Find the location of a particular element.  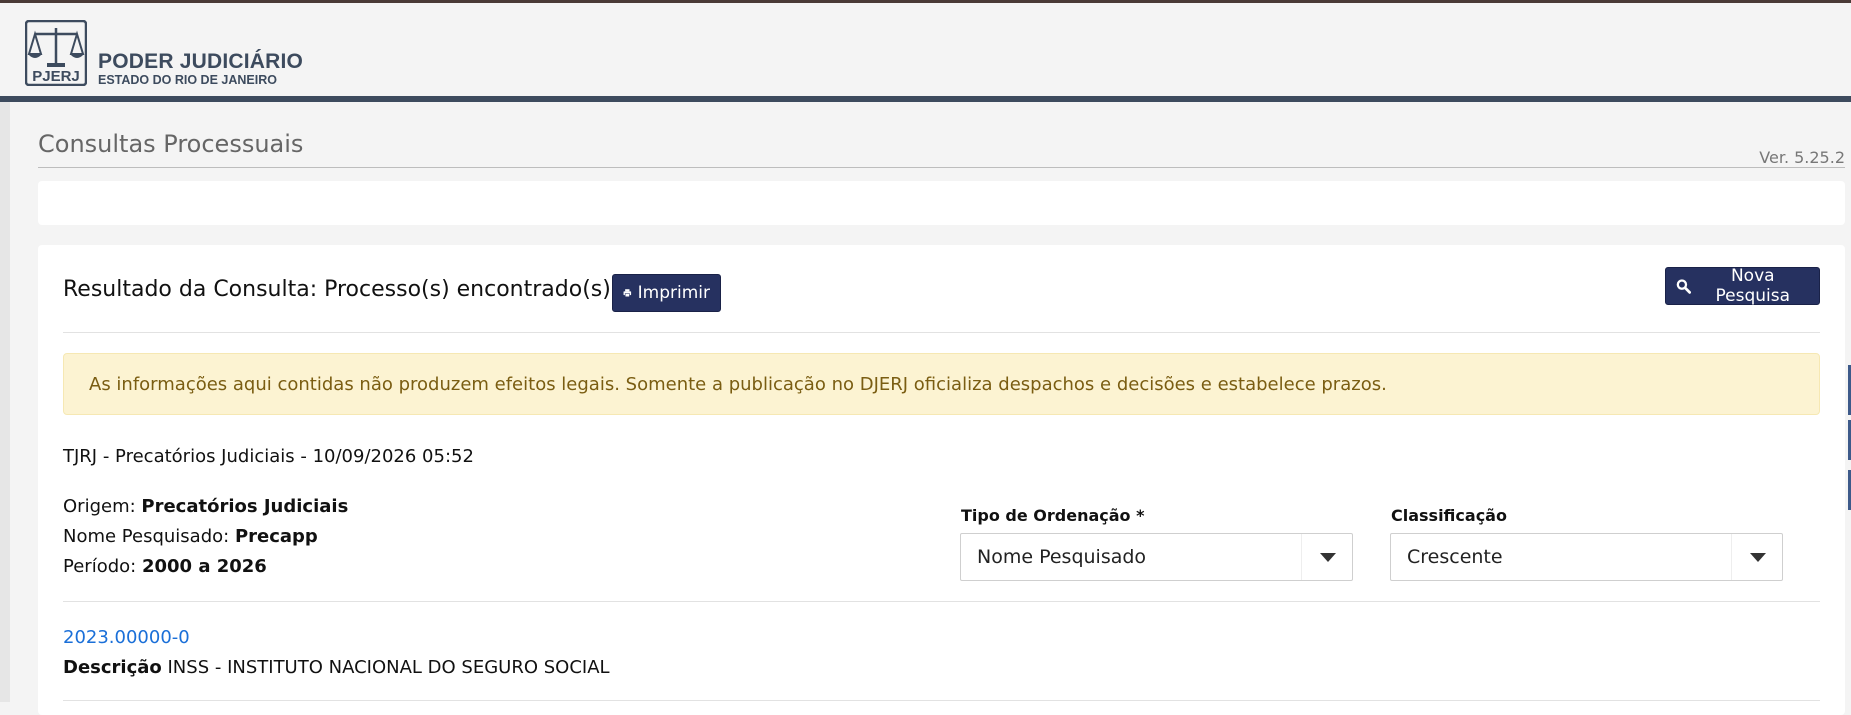

classificacao-label: Classificação is located at coordinates (1449, 515).